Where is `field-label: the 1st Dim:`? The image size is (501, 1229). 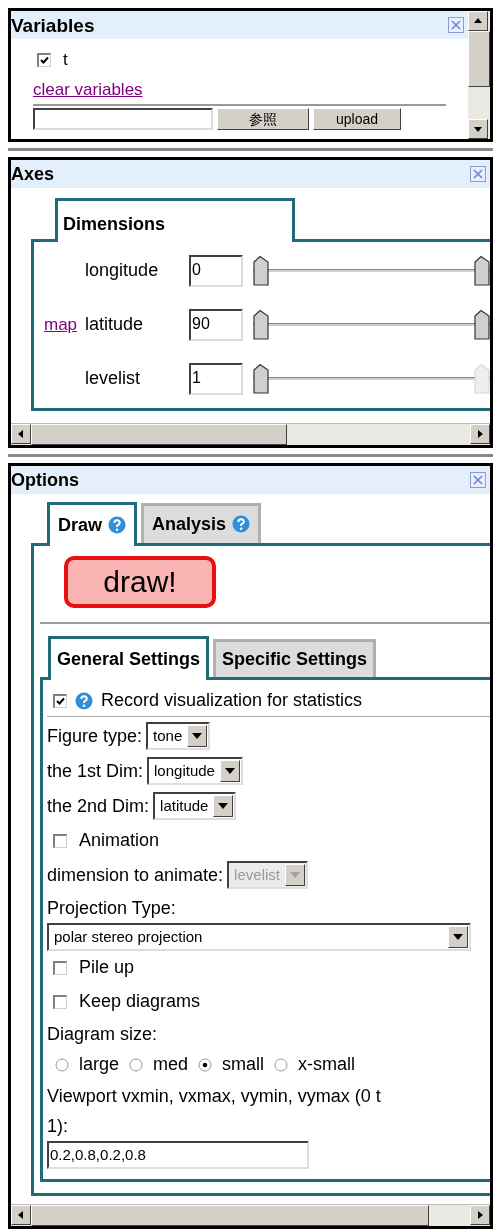 field-label: the 1st Dim: is located at coordinates (95, 771).